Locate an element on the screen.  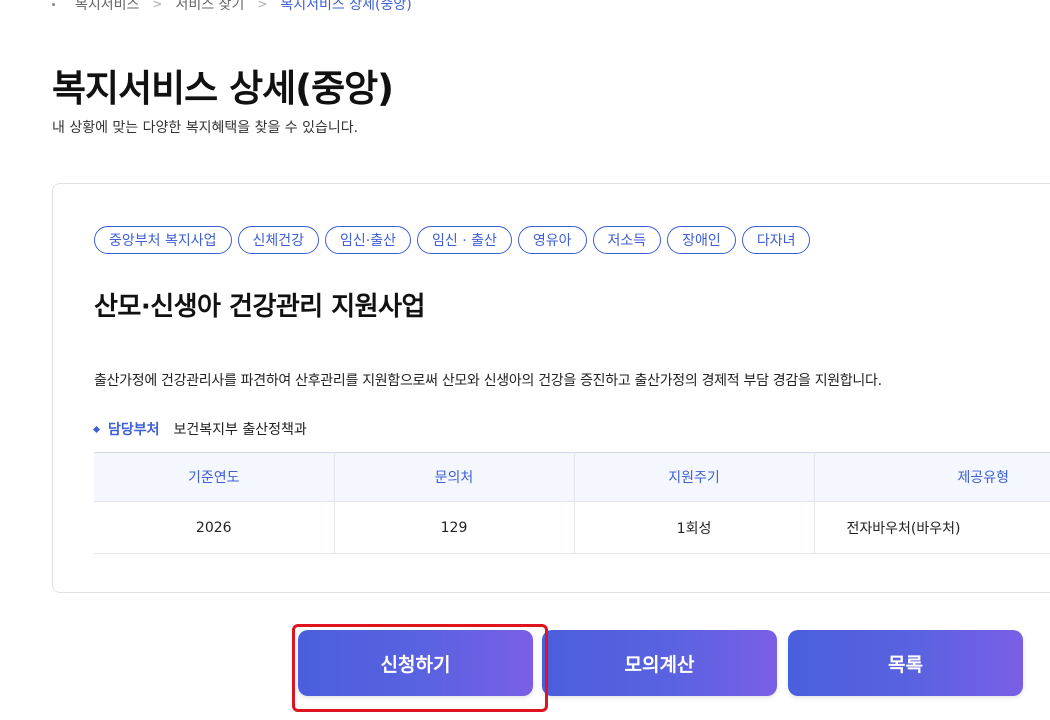
tag: 장애인 is located at coordinates (701, 240).